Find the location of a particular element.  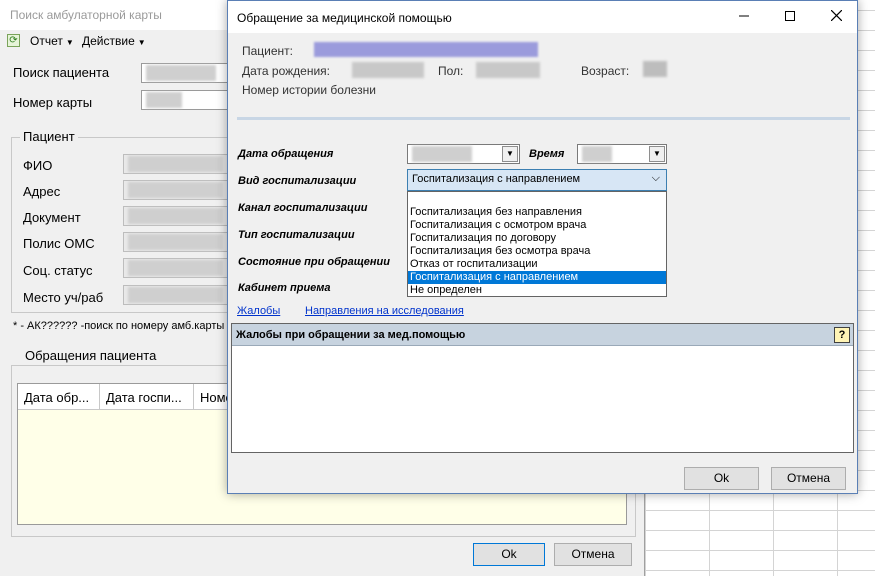

dialog-ok-button: Ok is located at coordinates (721, 478).